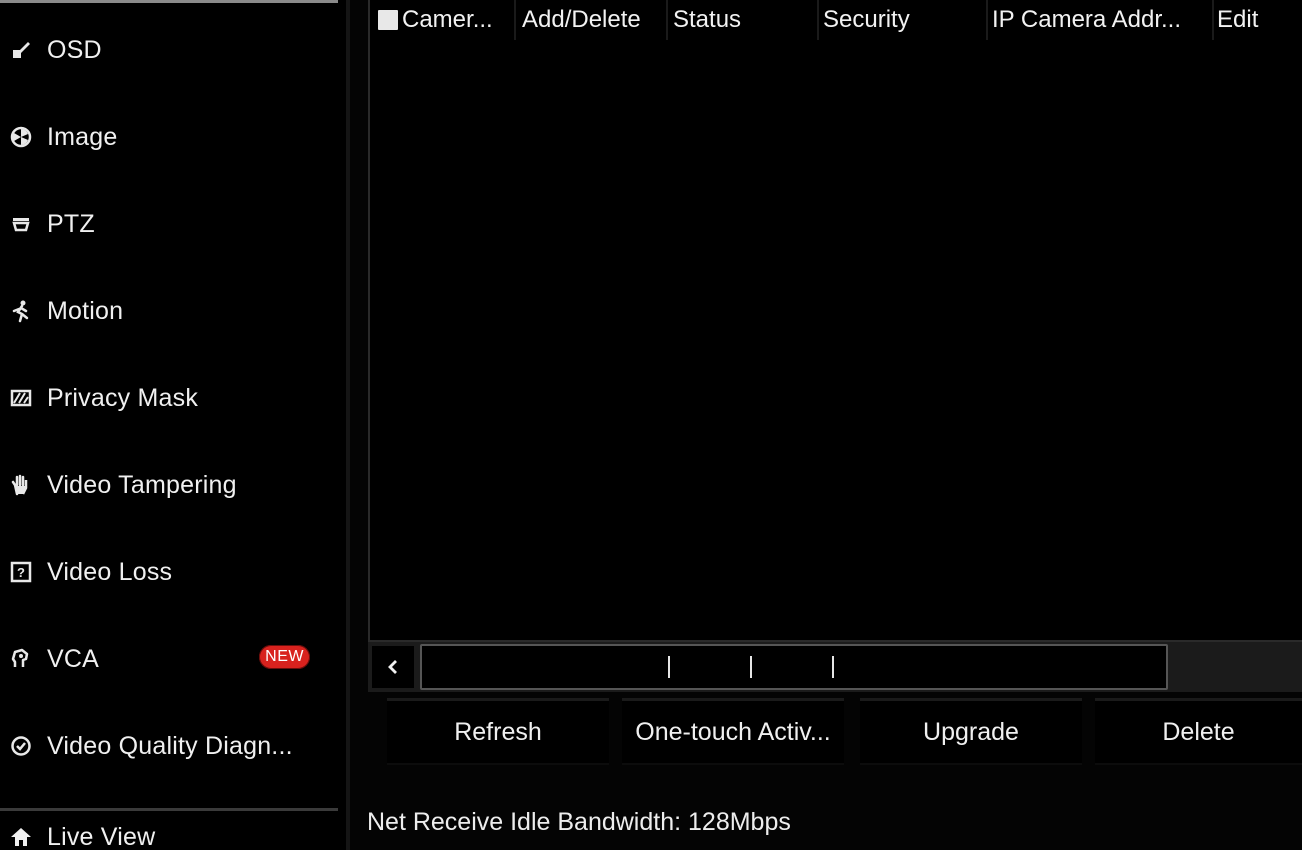 The width and height of the screenshot is (1302, 850). What do you see at coordinates (21, 837) in the screenshot?
I see `home-icon` at bounding box center [21, 837].